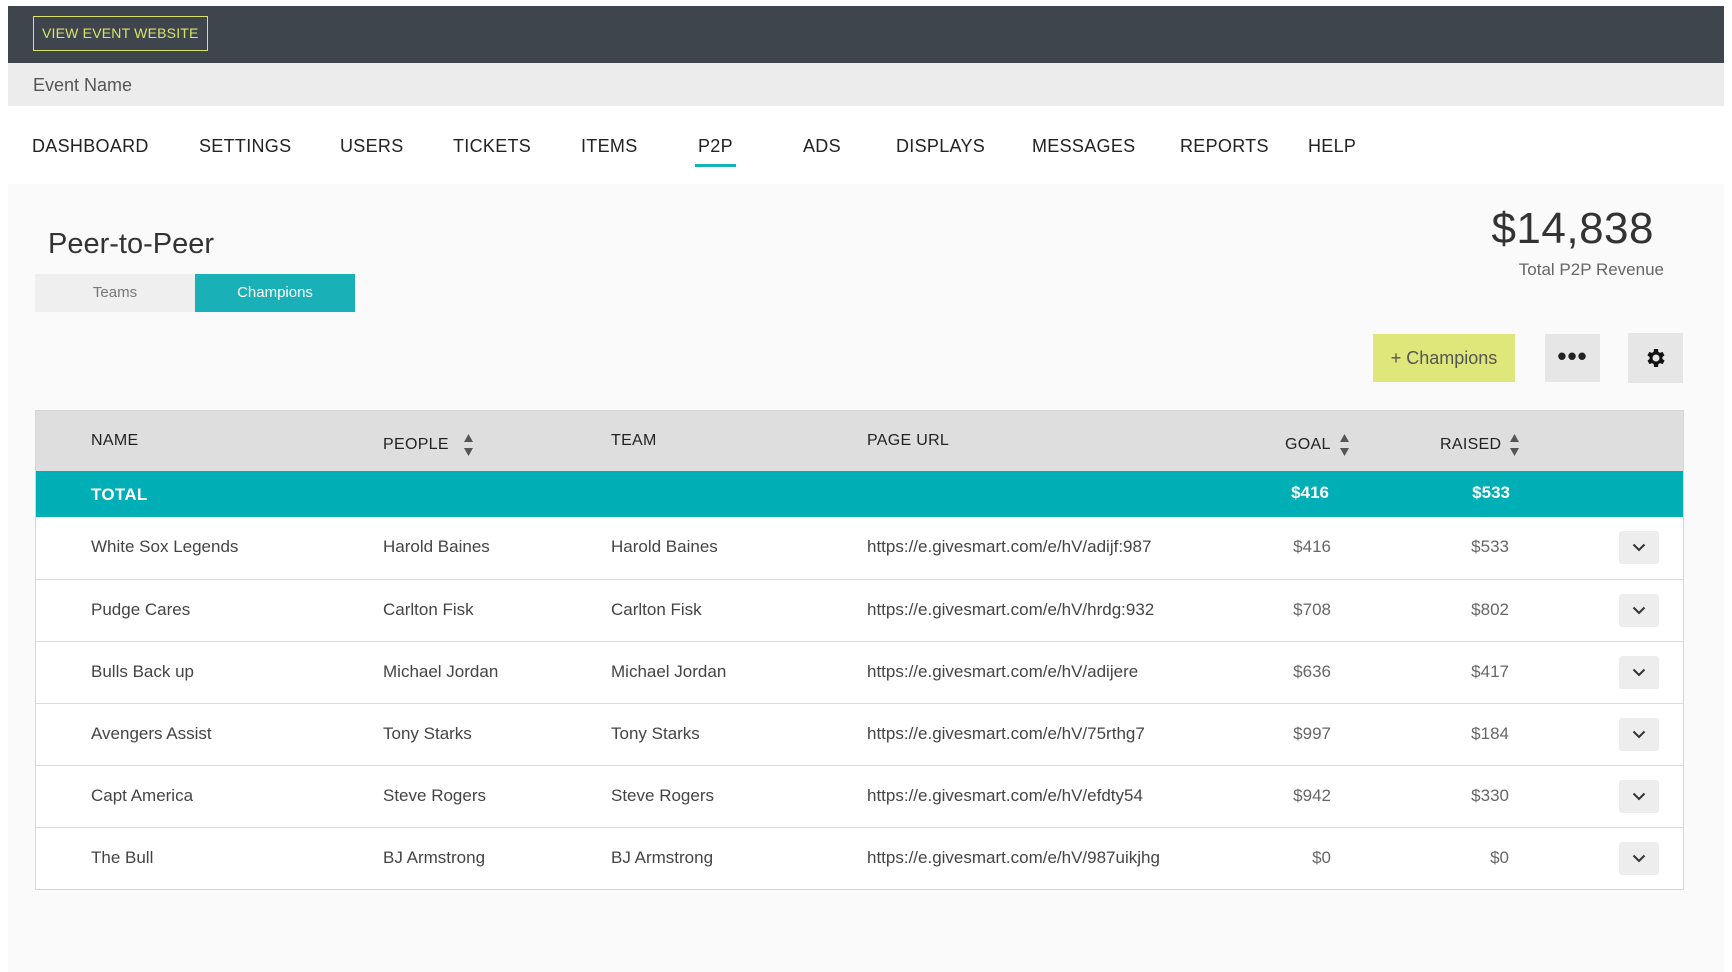  Describe the element at coordinates (662, 857) in the screenshot. I see `row-team: BJ Armstrong` at that location.